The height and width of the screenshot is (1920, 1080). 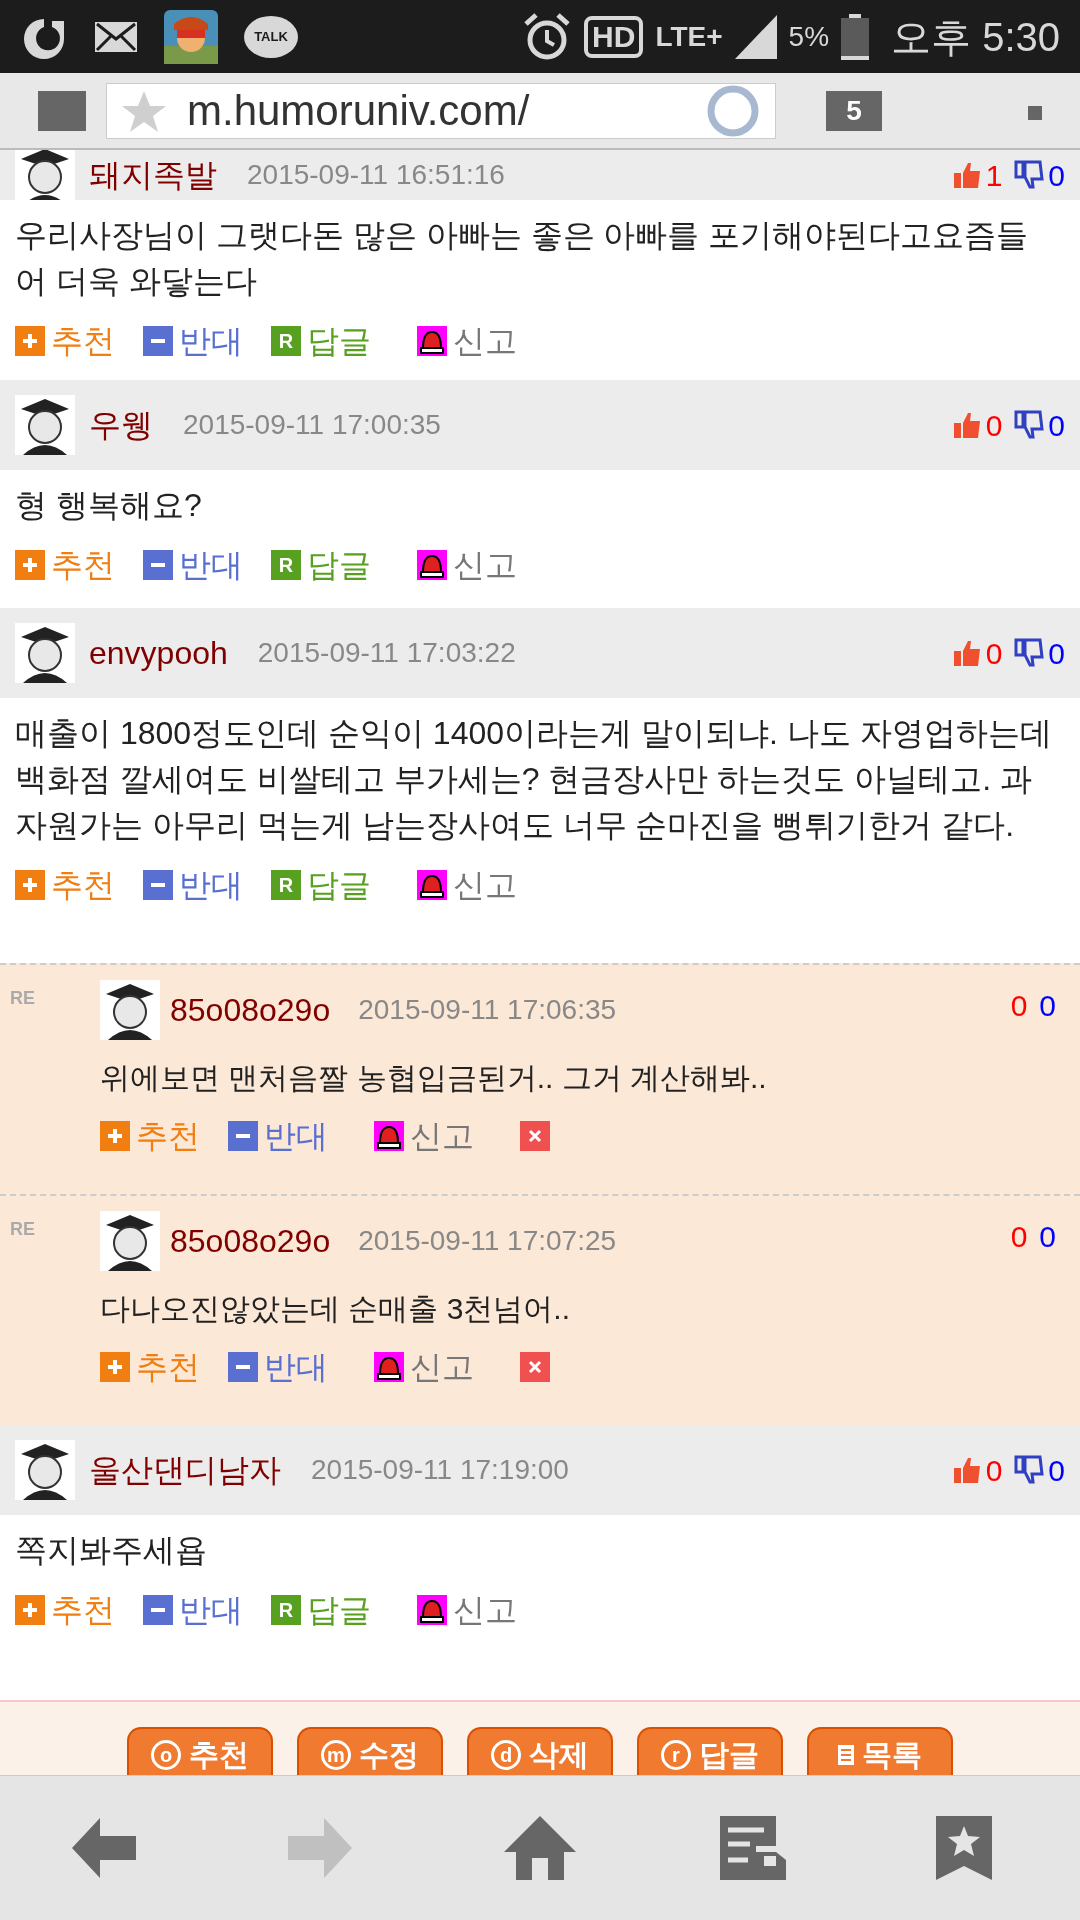 What do you see at coordinates (540, 1751) in the screenshot?
I see `bottom-button: d 삭제` at bounding box center [540, 1751].